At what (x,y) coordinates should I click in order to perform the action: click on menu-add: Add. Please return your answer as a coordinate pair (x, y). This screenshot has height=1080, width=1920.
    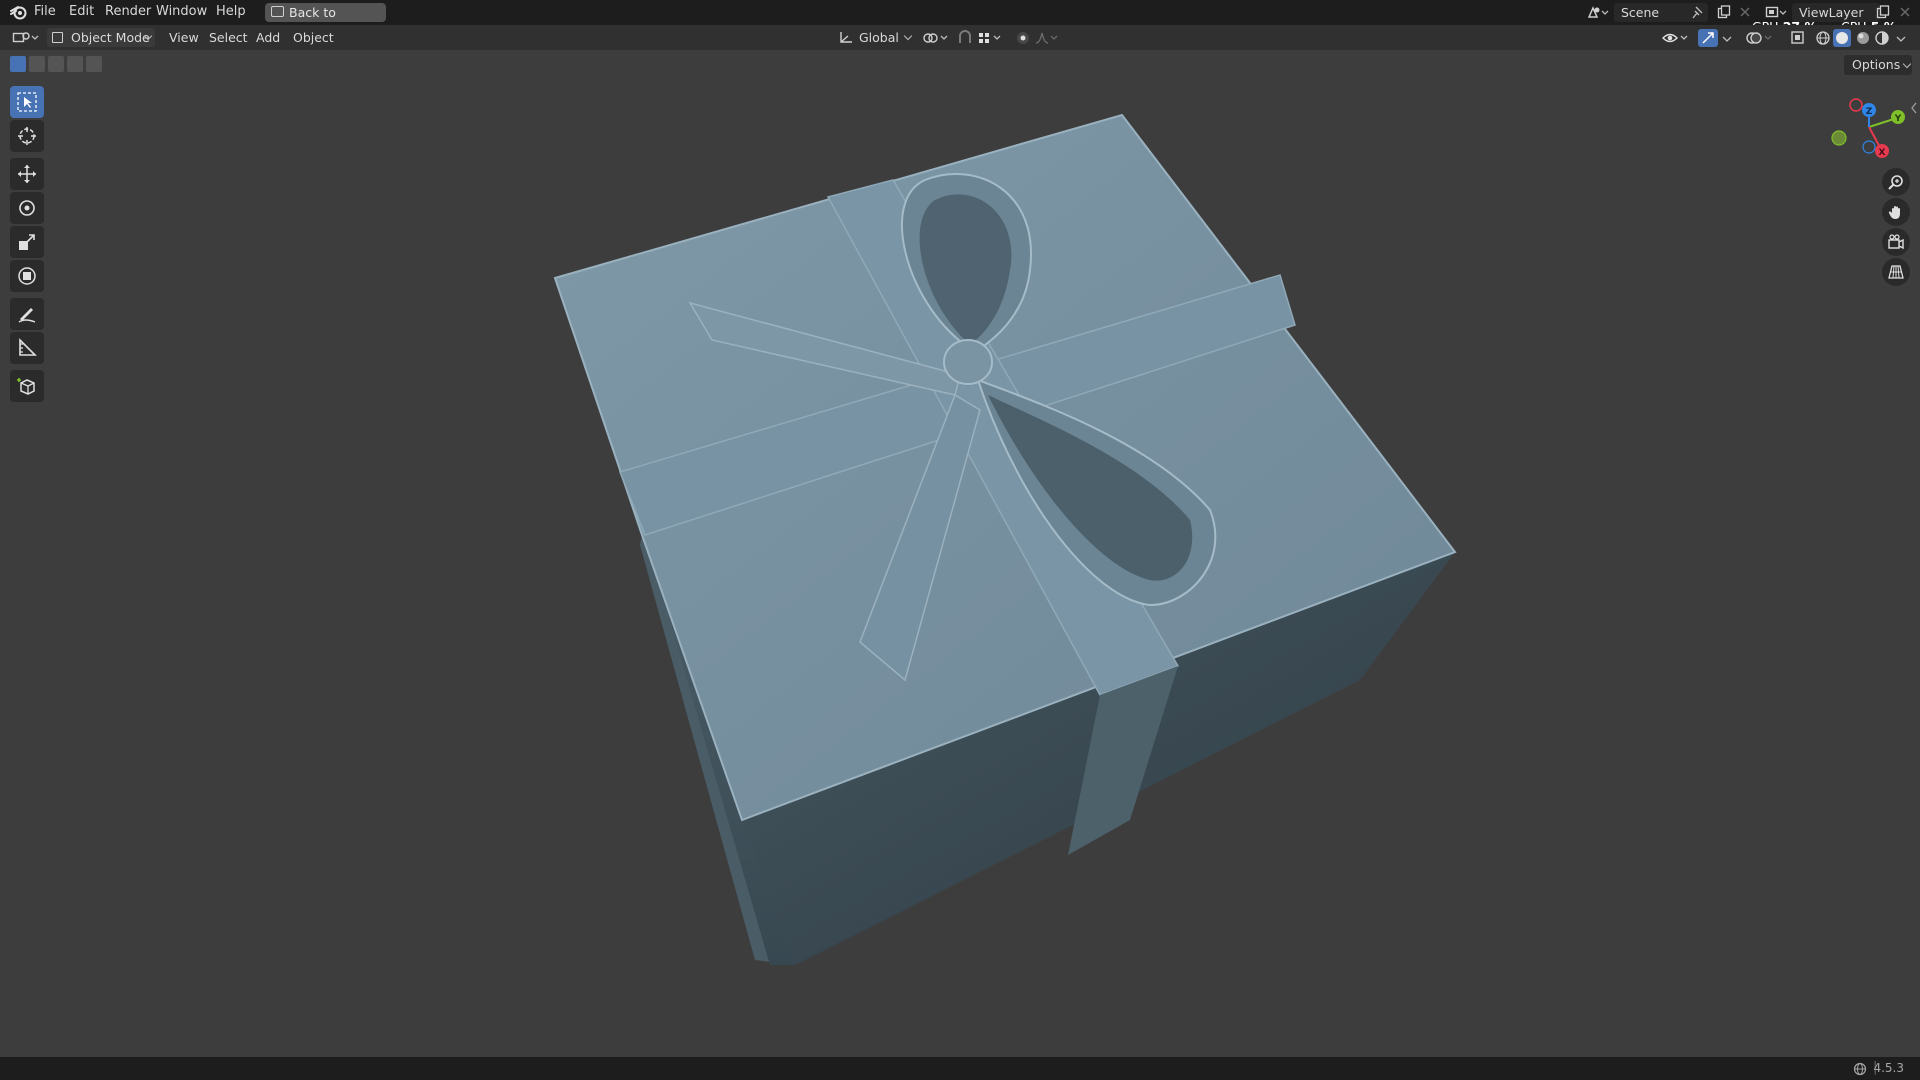
    Looking at the image, I should click on (268, 37).